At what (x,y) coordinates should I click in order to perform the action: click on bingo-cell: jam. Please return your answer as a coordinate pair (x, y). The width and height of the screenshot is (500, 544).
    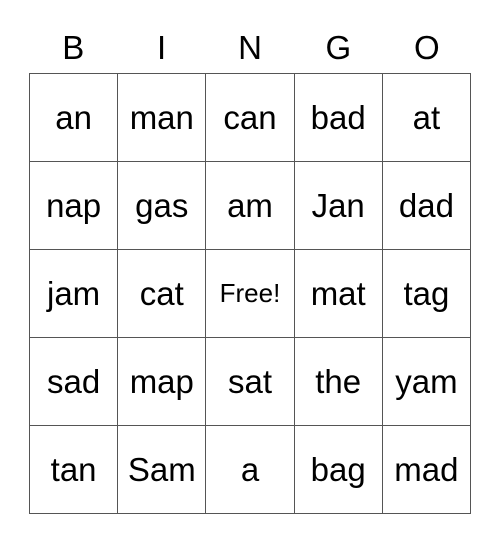
    Looking at the image, I should click on (74, 294).